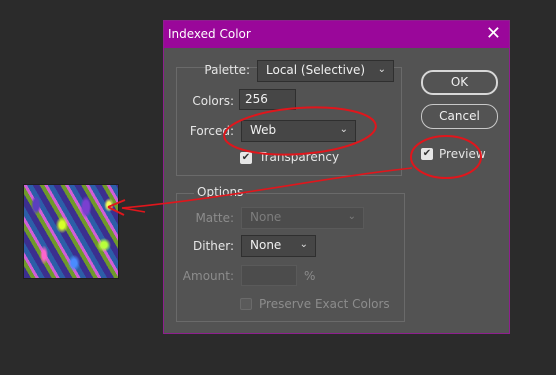  I want to click on annotation-arrow-tail, so click(133, 210).